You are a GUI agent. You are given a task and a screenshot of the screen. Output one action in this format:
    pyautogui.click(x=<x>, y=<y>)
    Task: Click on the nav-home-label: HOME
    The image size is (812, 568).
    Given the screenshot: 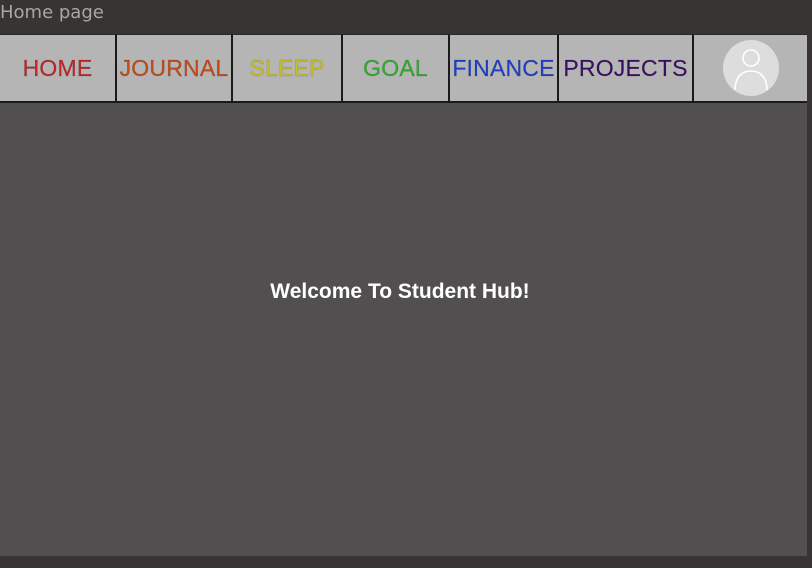 What is the action you would take?
    pyautogui.click(x=57, y=67)
    